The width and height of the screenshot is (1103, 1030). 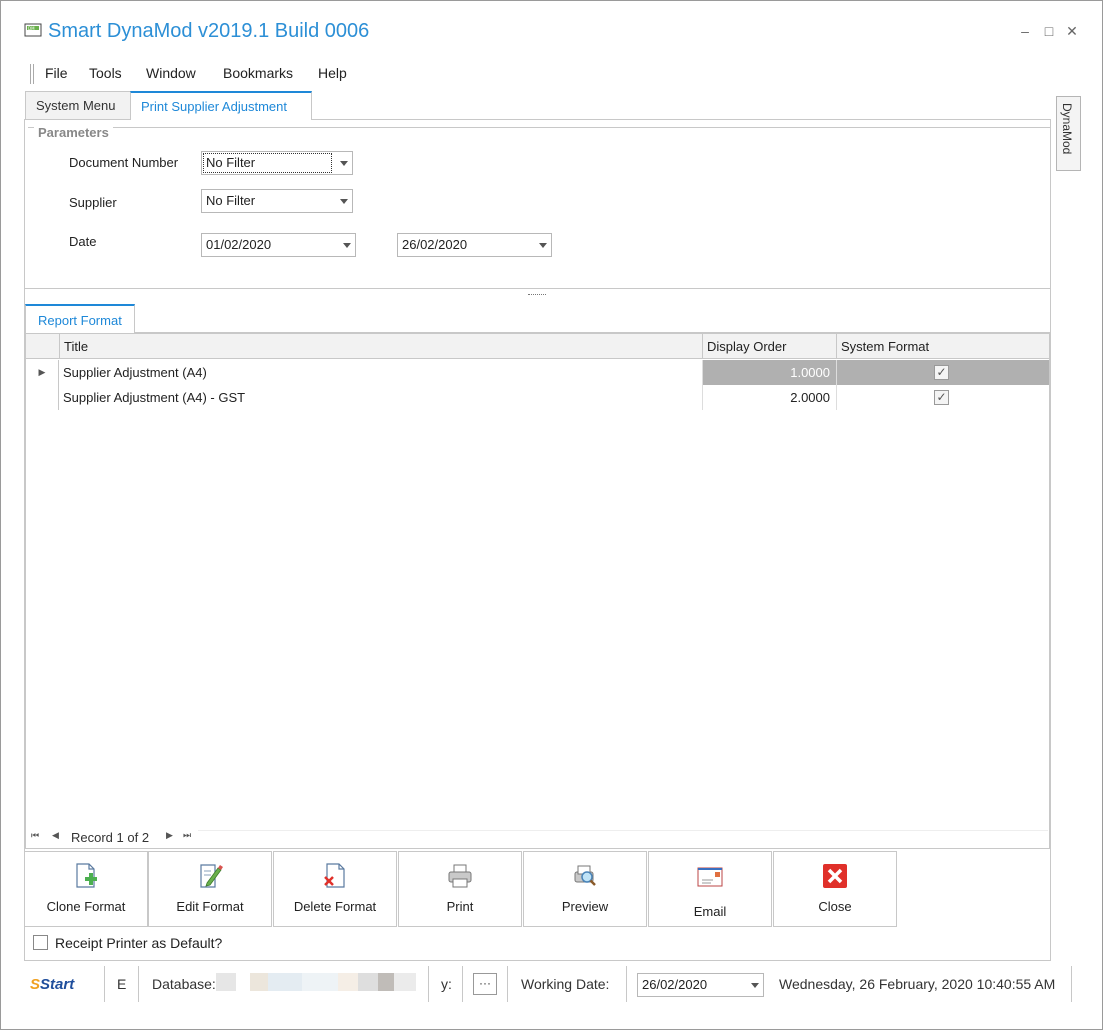 I want to click on menu-tools: Tools, so click(x=105, y=73).